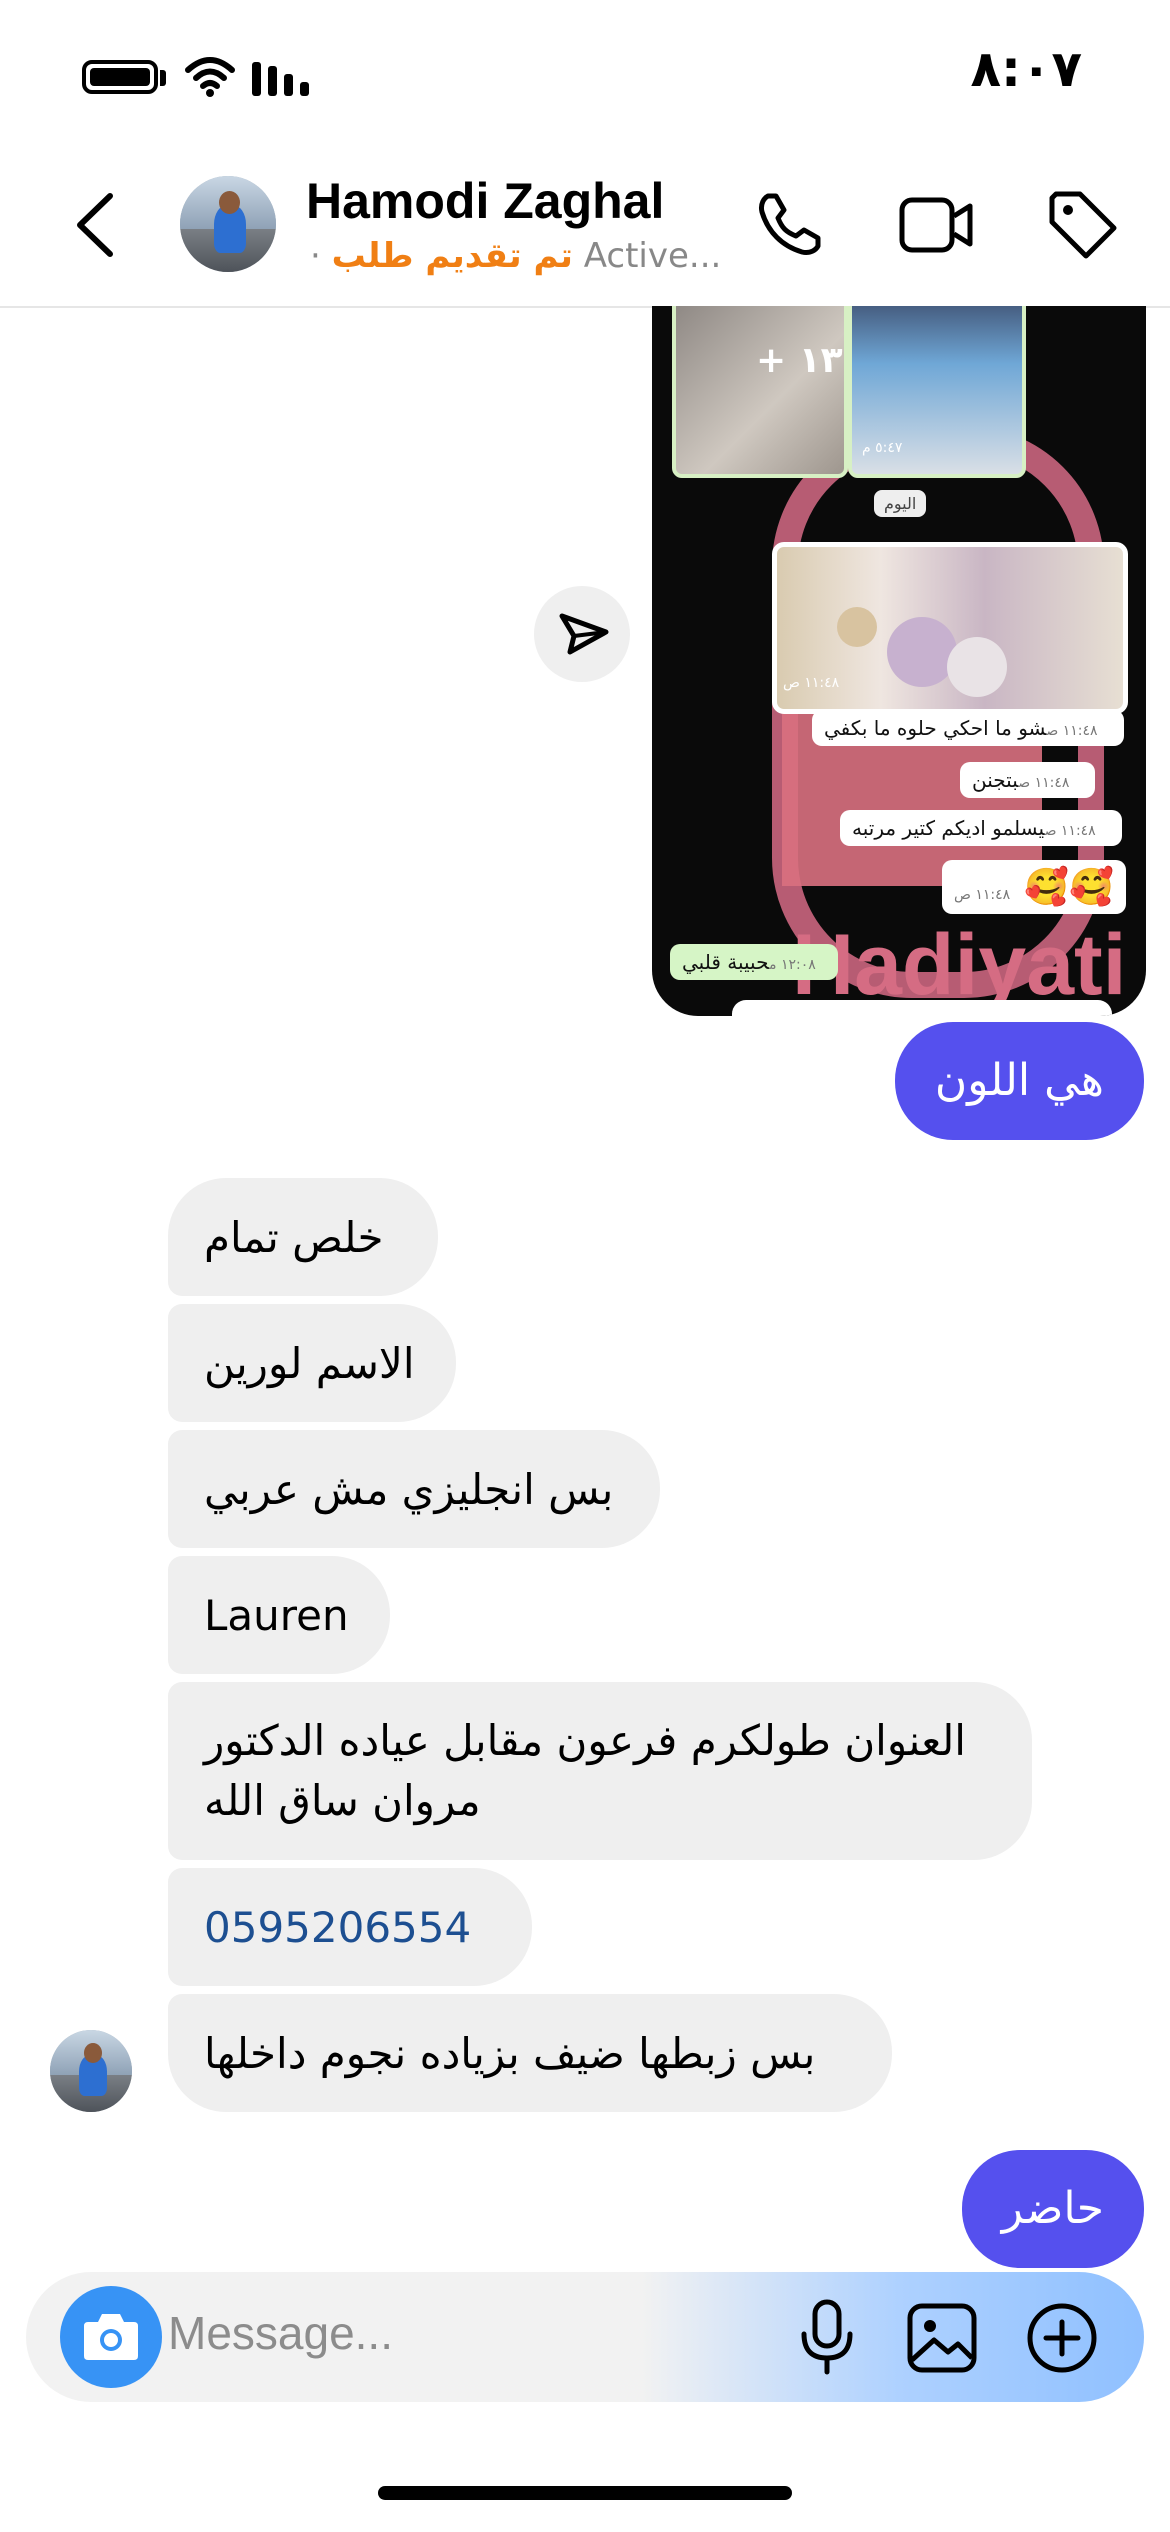  I want to click on battery-icon, so click(120, 77).